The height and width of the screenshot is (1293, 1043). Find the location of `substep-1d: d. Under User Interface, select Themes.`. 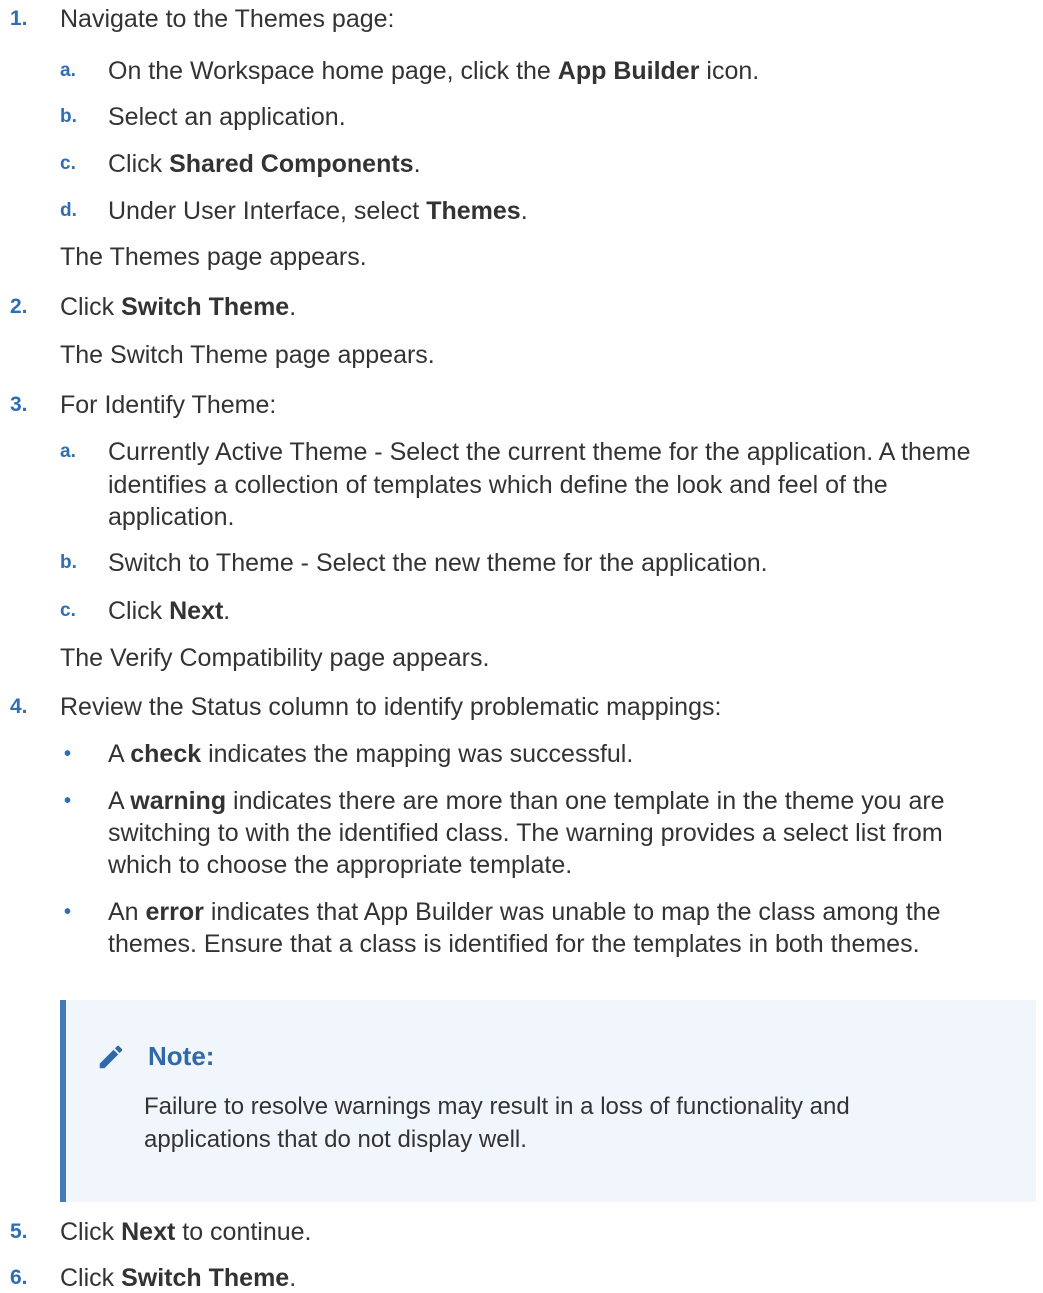

substep-1d: d. Under User Interface, select Themes. is located at coordinates (521, 211).